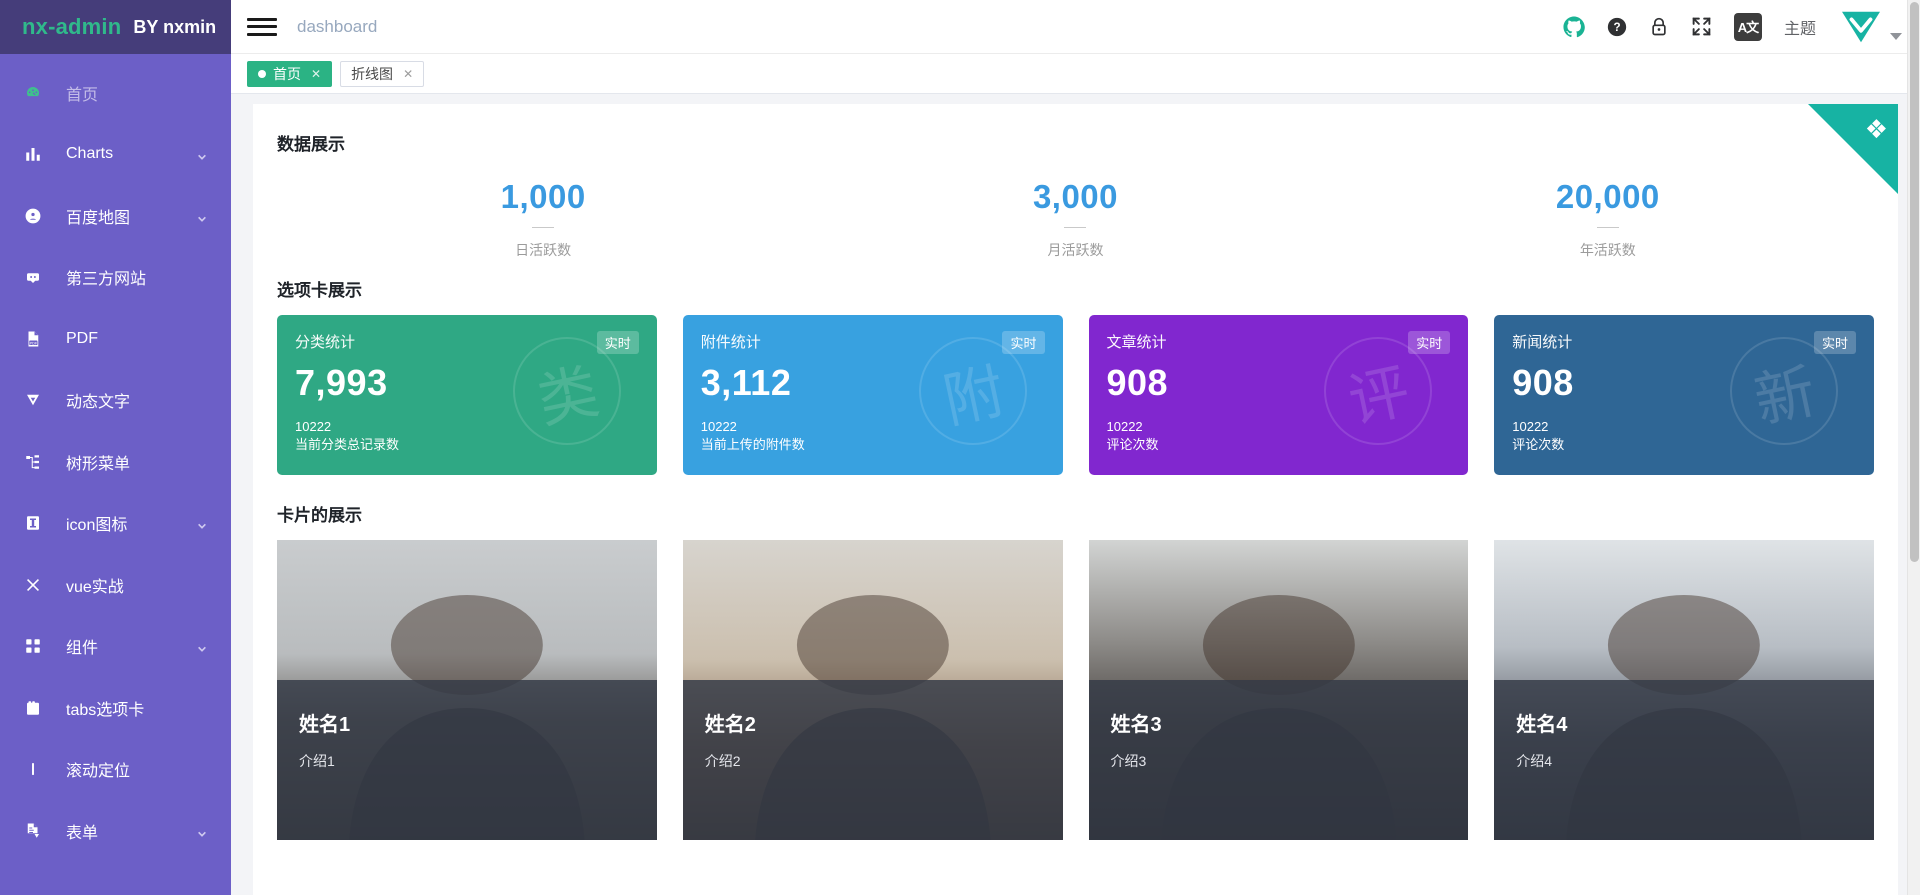 The height and width of the screenshot is (895, 1920). What do you see at coordinates (115, 647) in the screenshot?
I see `sidebar-item-9: 组件` at bounding box center [115, 647].